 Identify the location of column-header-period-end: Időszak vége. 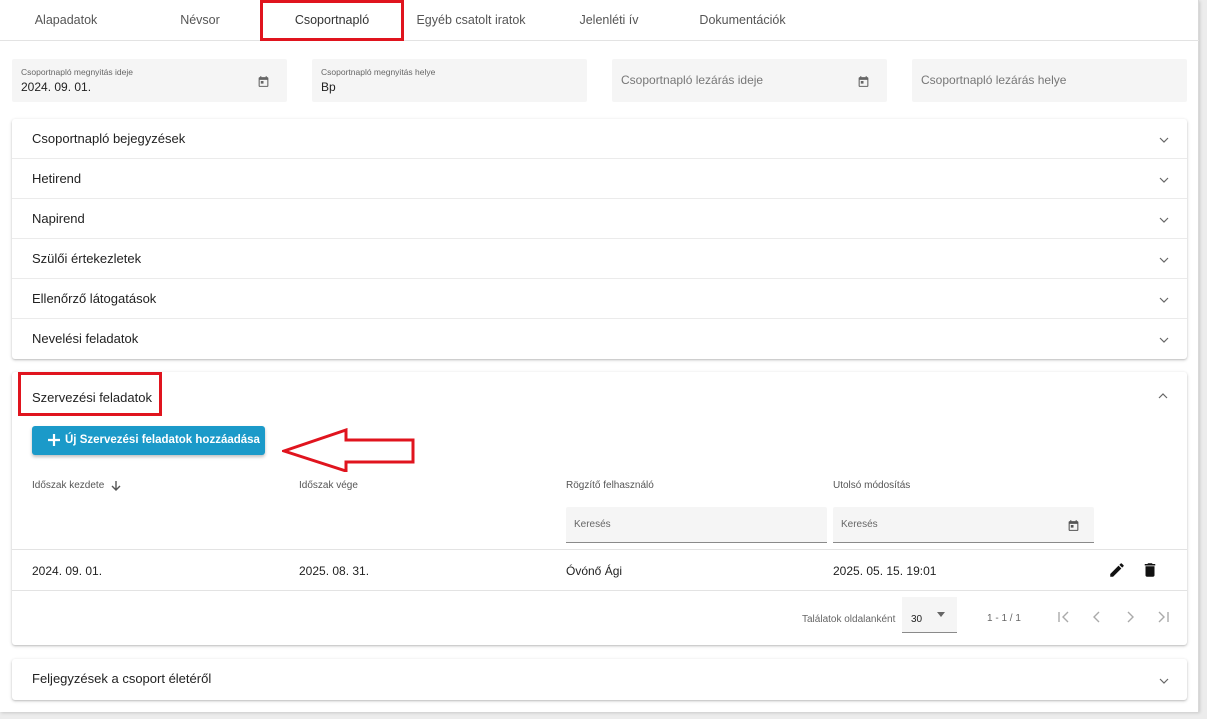
(328, 485).